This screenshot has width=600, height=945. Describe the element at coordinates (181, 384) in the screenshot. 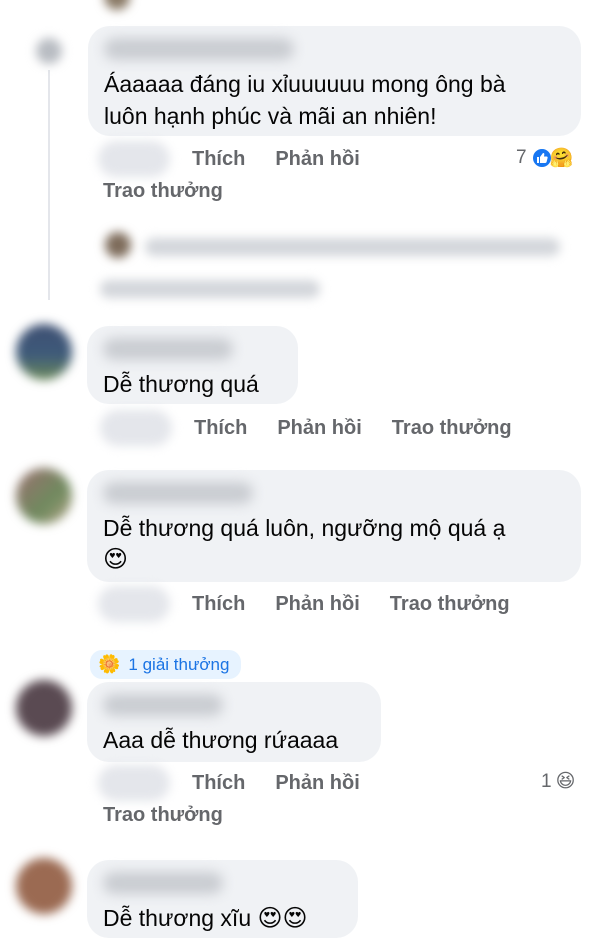

I see `comment-text: Dễ thương quá` at that location.